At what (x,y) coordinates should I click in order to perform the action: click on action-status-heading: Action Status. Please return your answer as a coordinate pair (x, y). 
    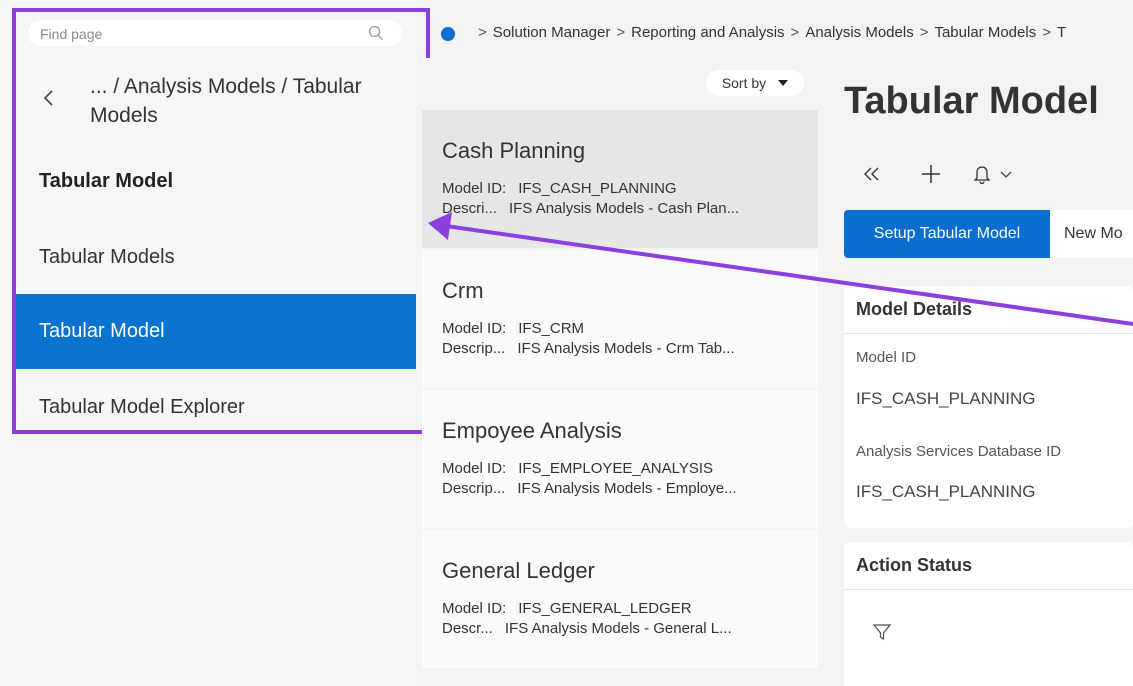
    Looking at the image, I should click on (988, 566).